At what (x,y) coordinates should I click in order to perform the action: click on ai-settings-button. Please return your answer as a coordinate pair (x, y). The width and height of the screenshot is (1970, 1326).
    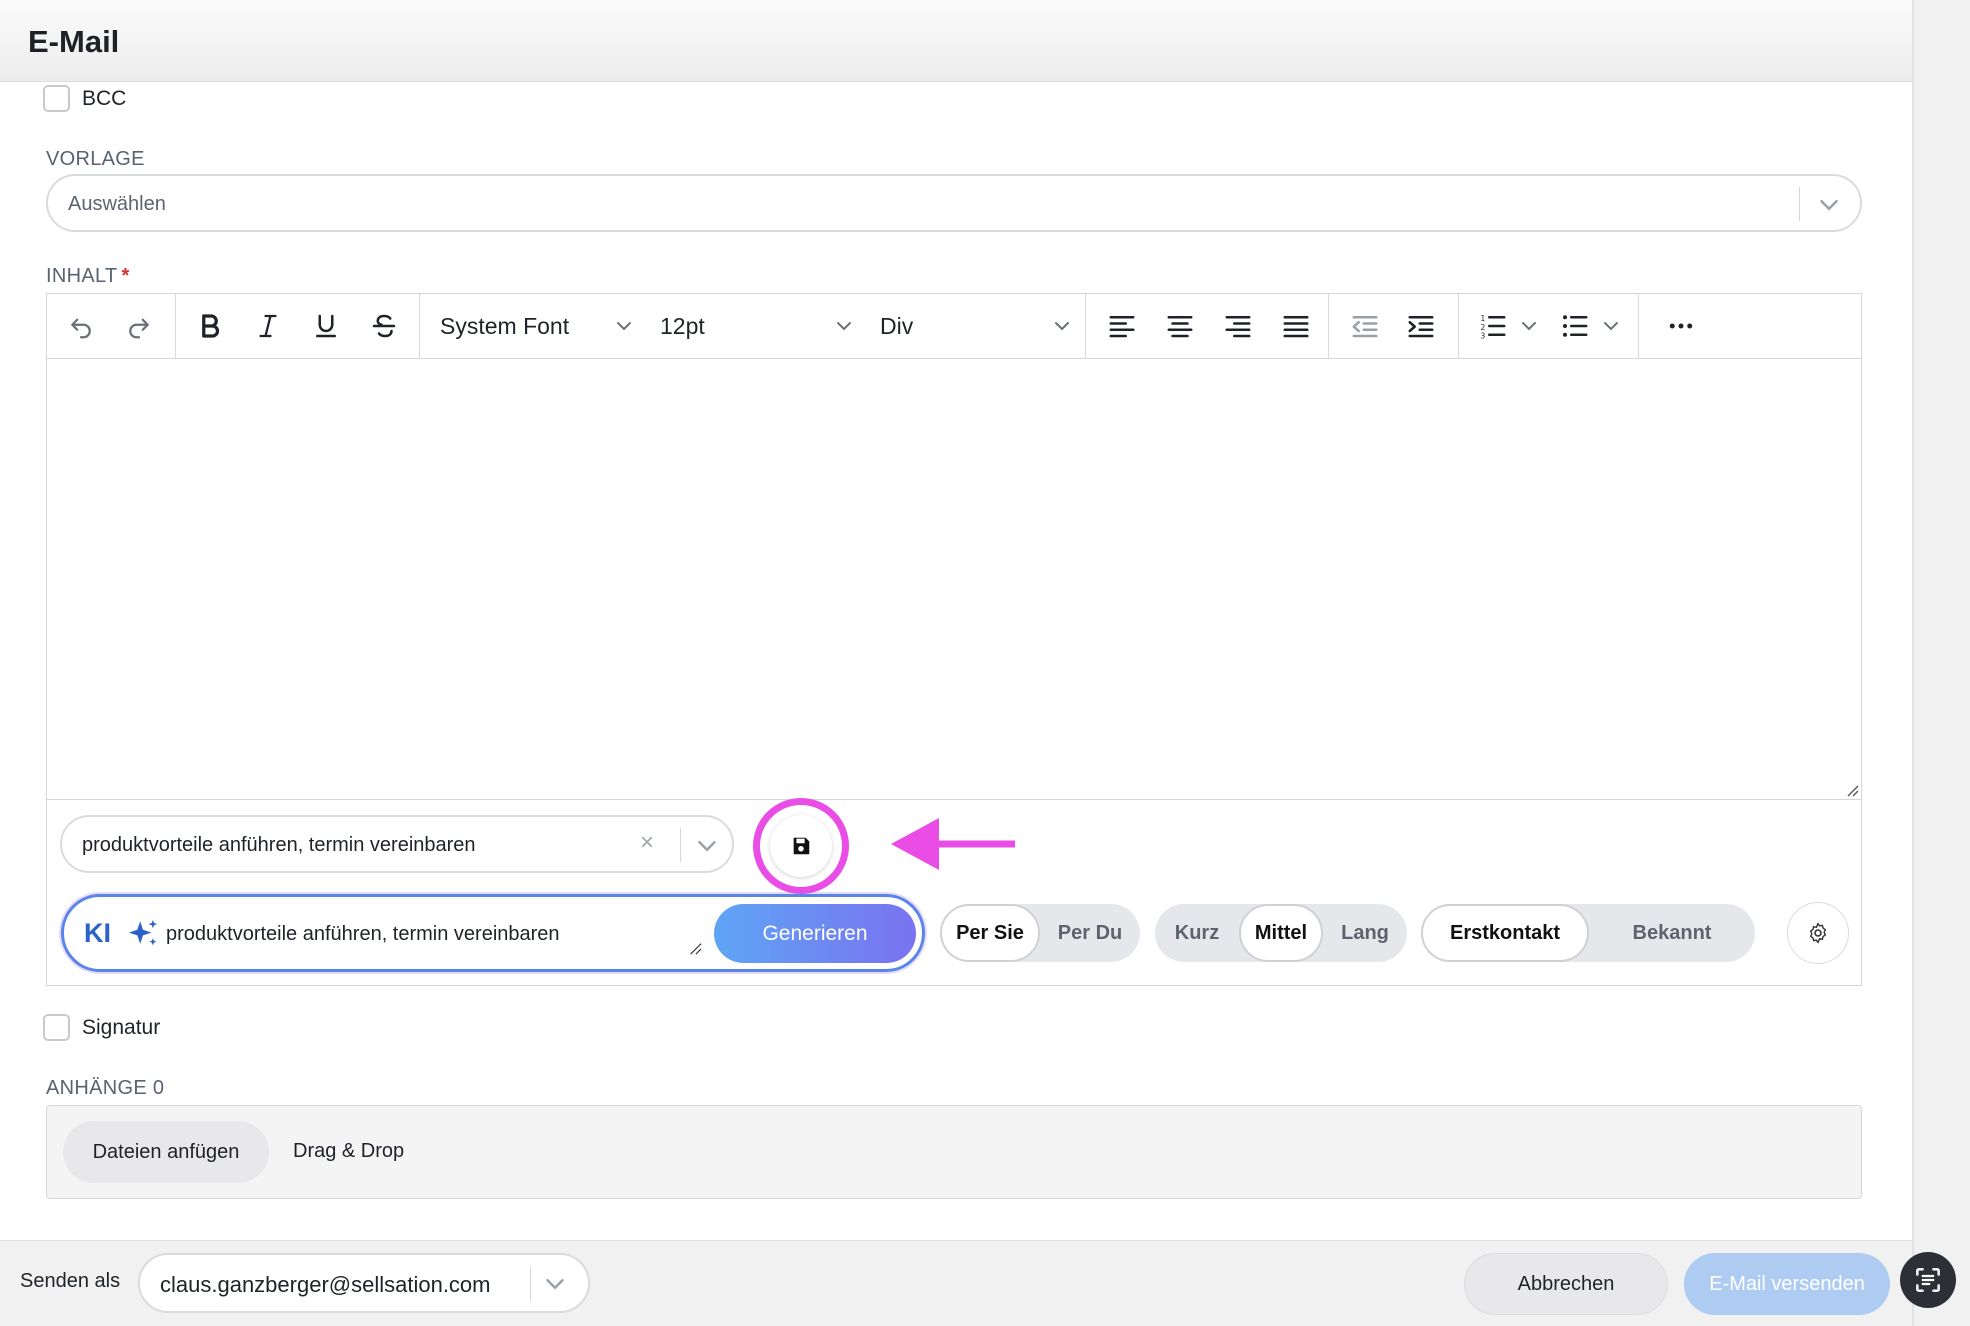
    Looking at the image, I should click on (1818, 933).